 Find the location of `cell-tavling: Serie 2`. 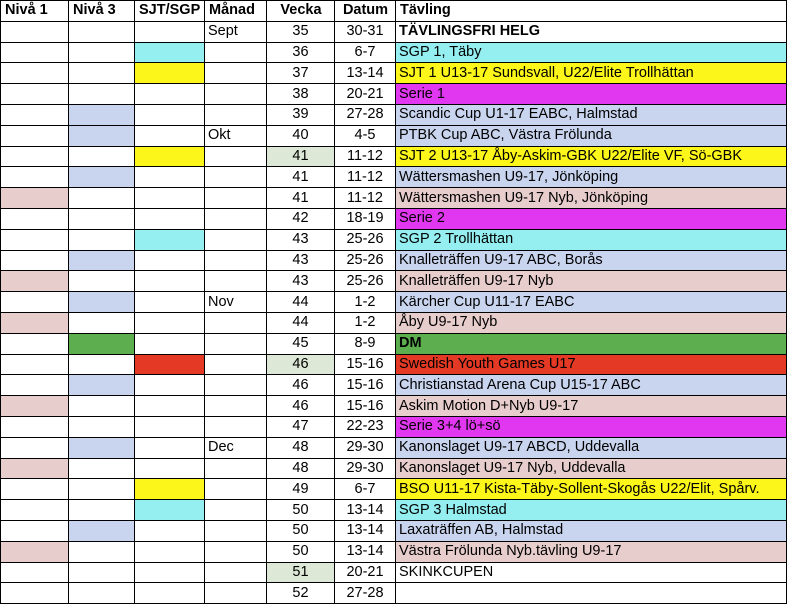

cell-tavling: Serie 2 is located at coordinates (591, 218).